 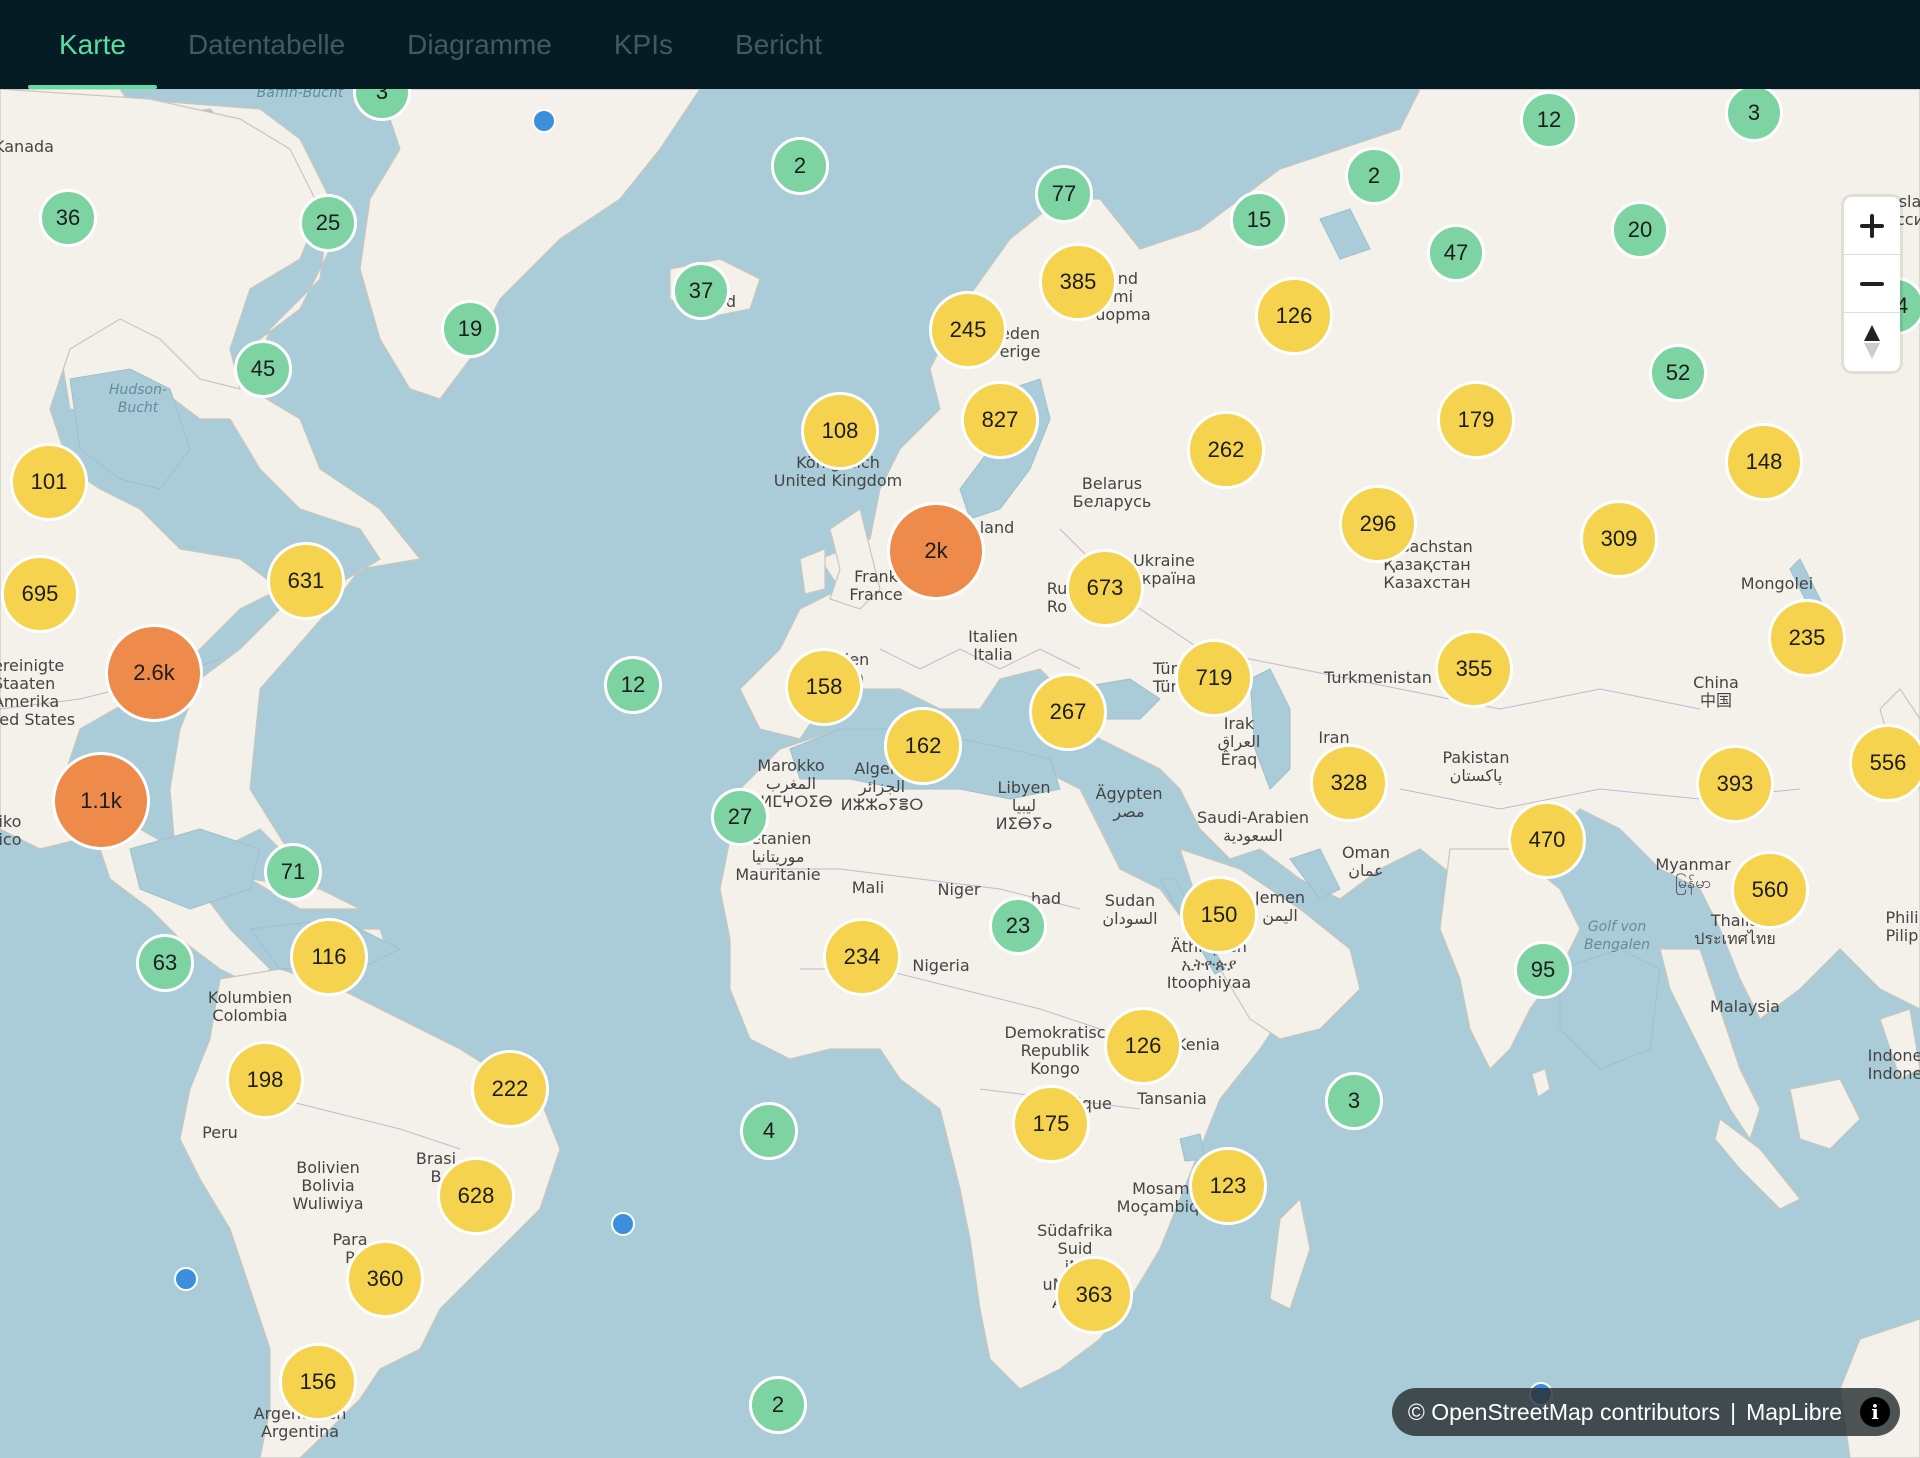 What do you see at coordinates (1541, 1083) in the screenshot?
I see `sri-lanka-landmass` at bounding box center [1541, 1083].